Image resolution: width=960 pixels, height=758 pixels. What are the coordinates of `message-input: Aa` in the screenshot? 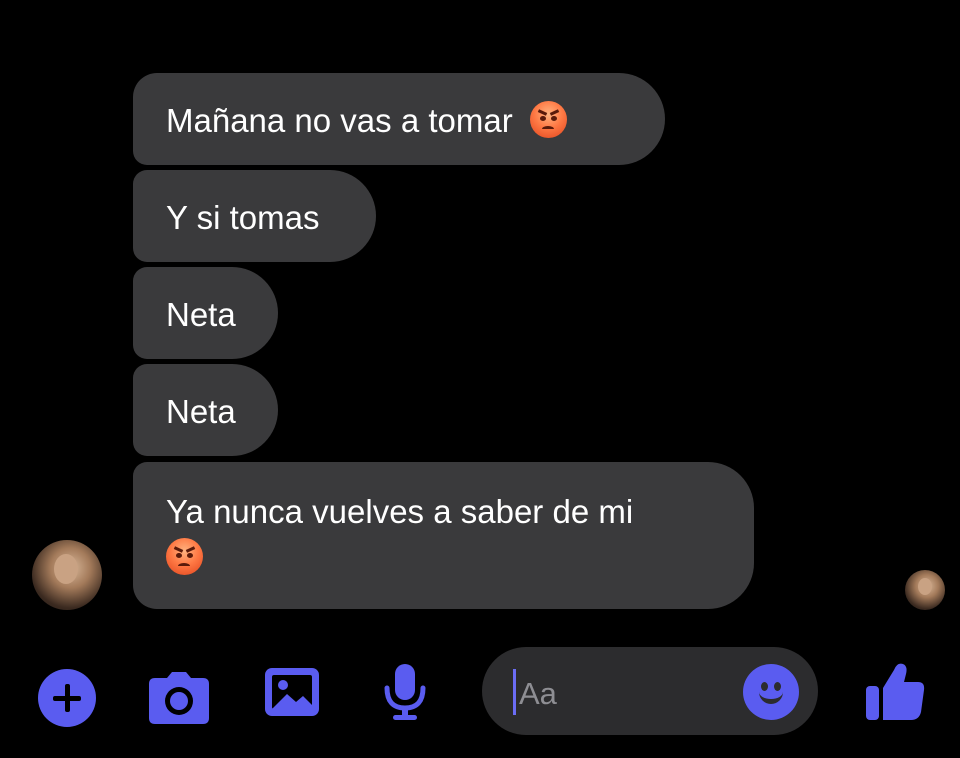 It's located at (650, 691).